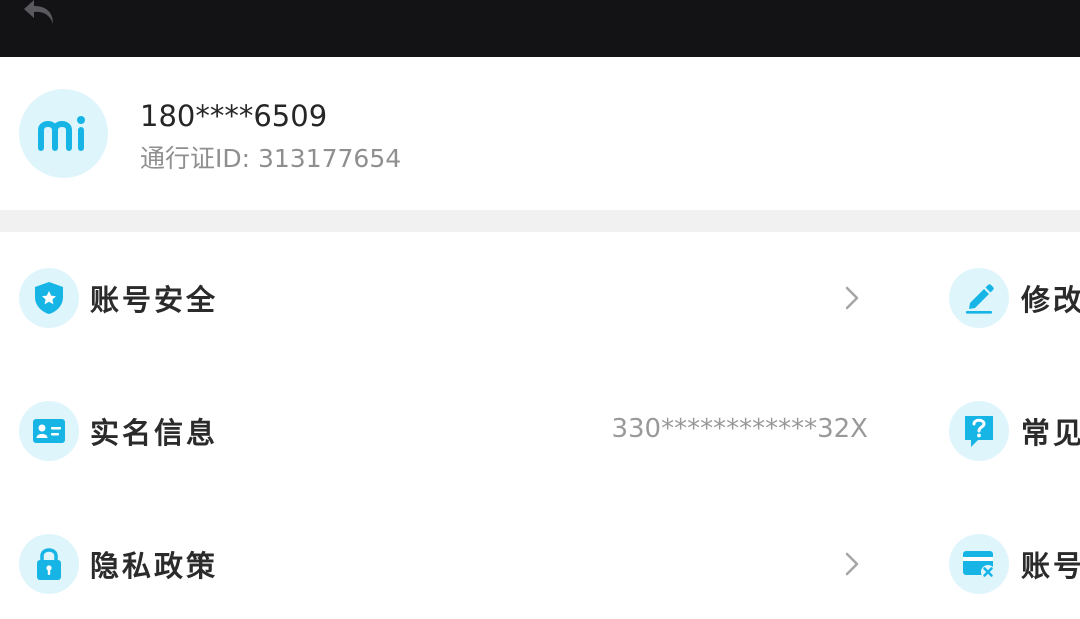 The height and width of the screenshot is (619, 1080). I want to click on menu-item-label: 隐私政策, so click(154, 566).